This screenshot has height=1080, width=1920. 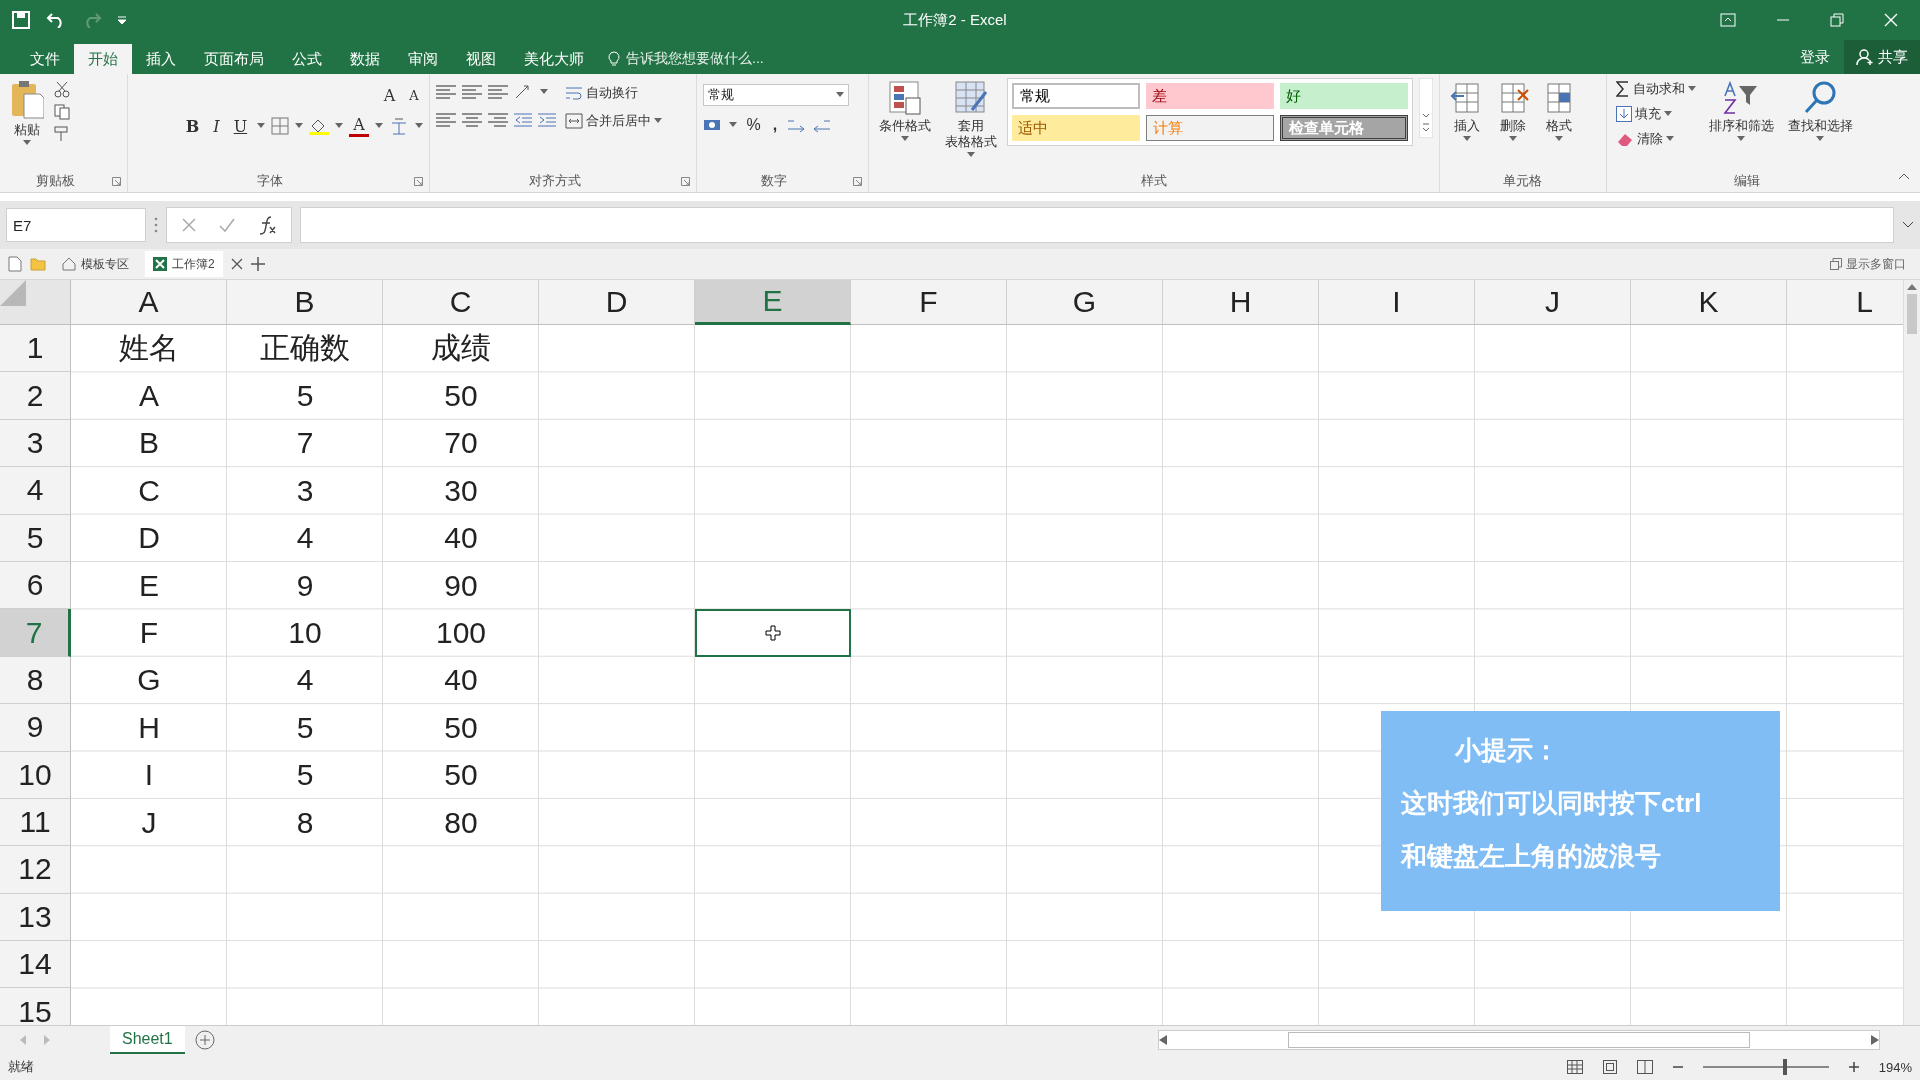 What do you see at coordinates (1085, 302) in the screenshot?
I see `column-header: G` at bounding box center [1085, 302].